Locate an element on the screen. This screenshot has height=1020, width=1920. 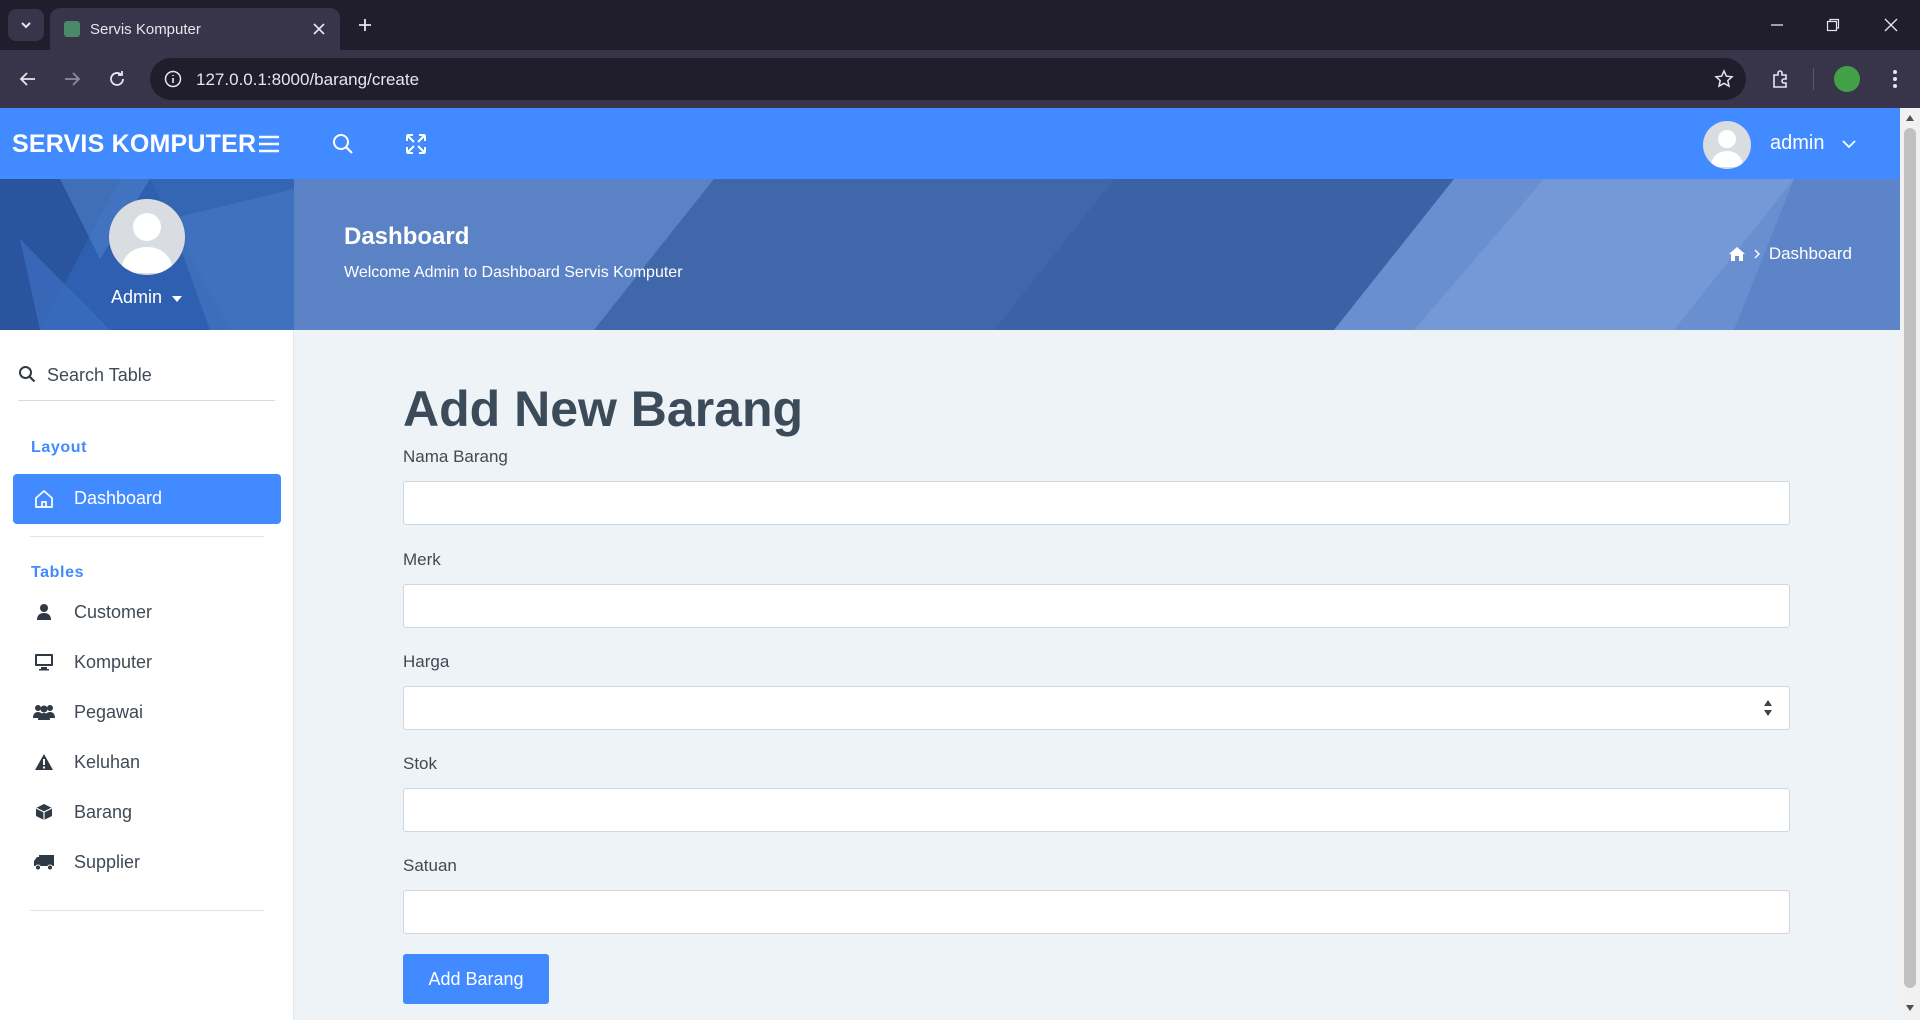
bookmark-star-icon is located at coordinates (1724, 79).